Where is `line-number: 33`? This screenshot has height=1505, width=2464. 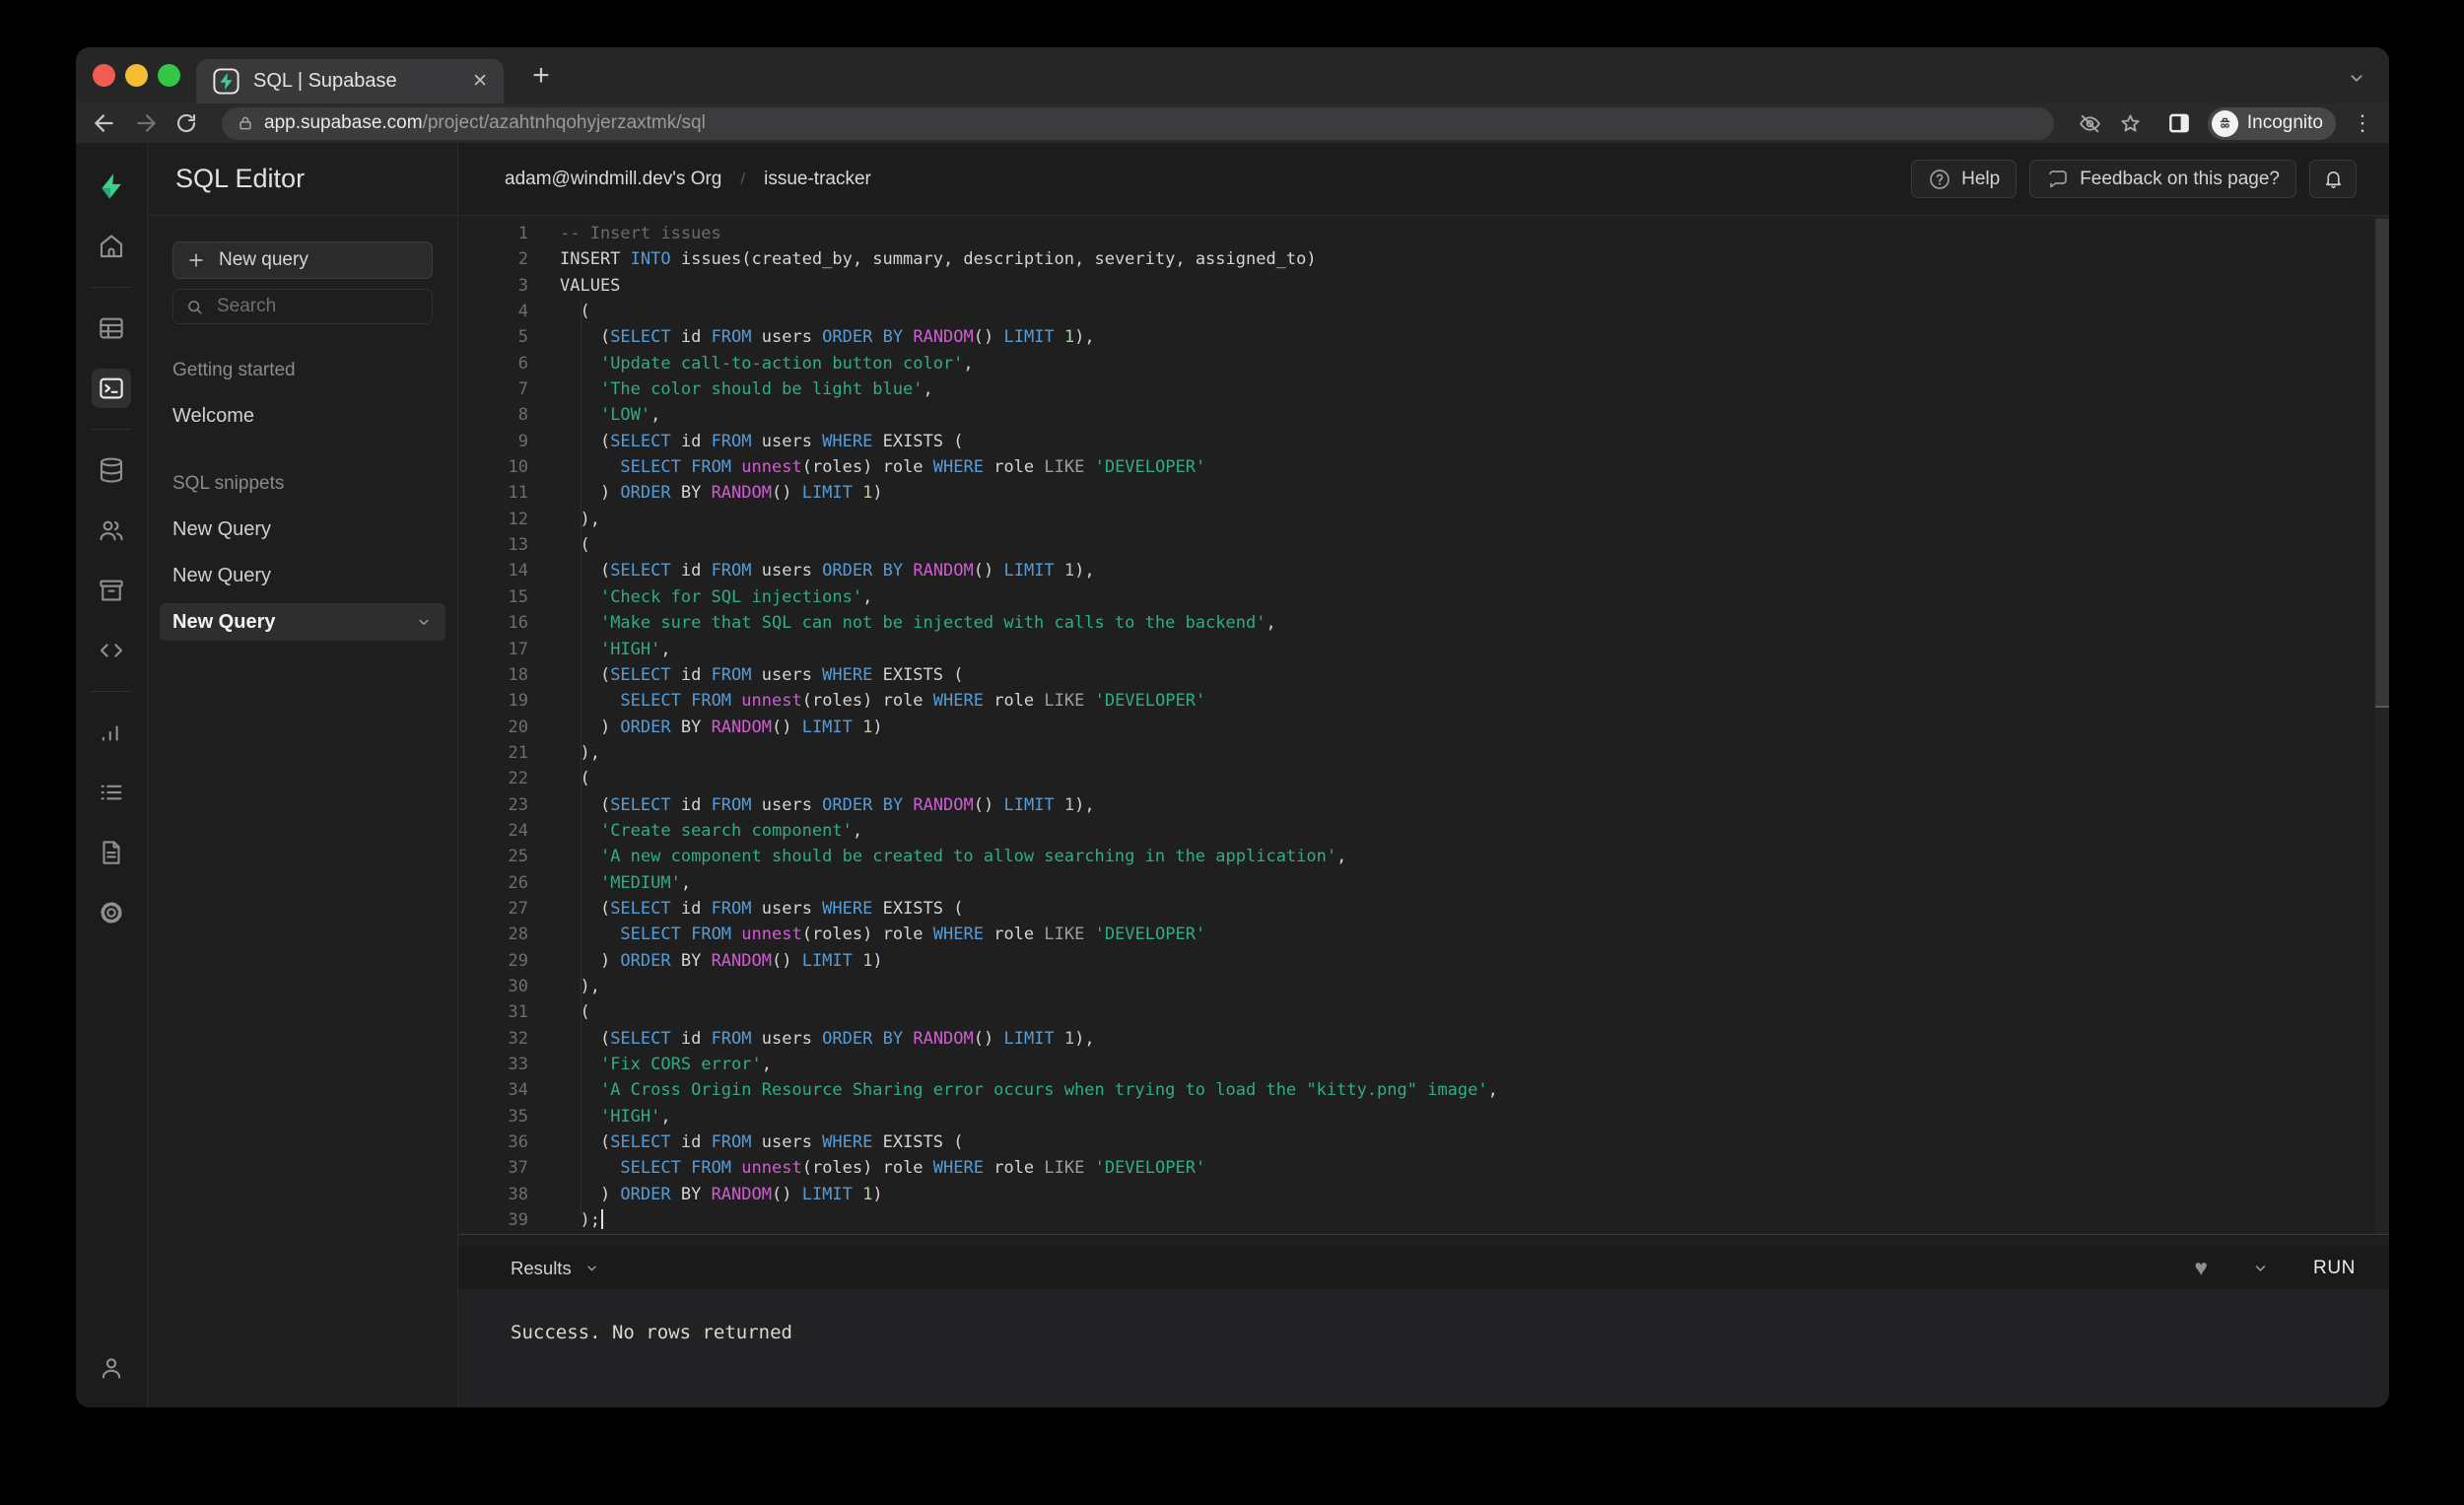
line-number: 33 is located at coordinates (518, 1064).